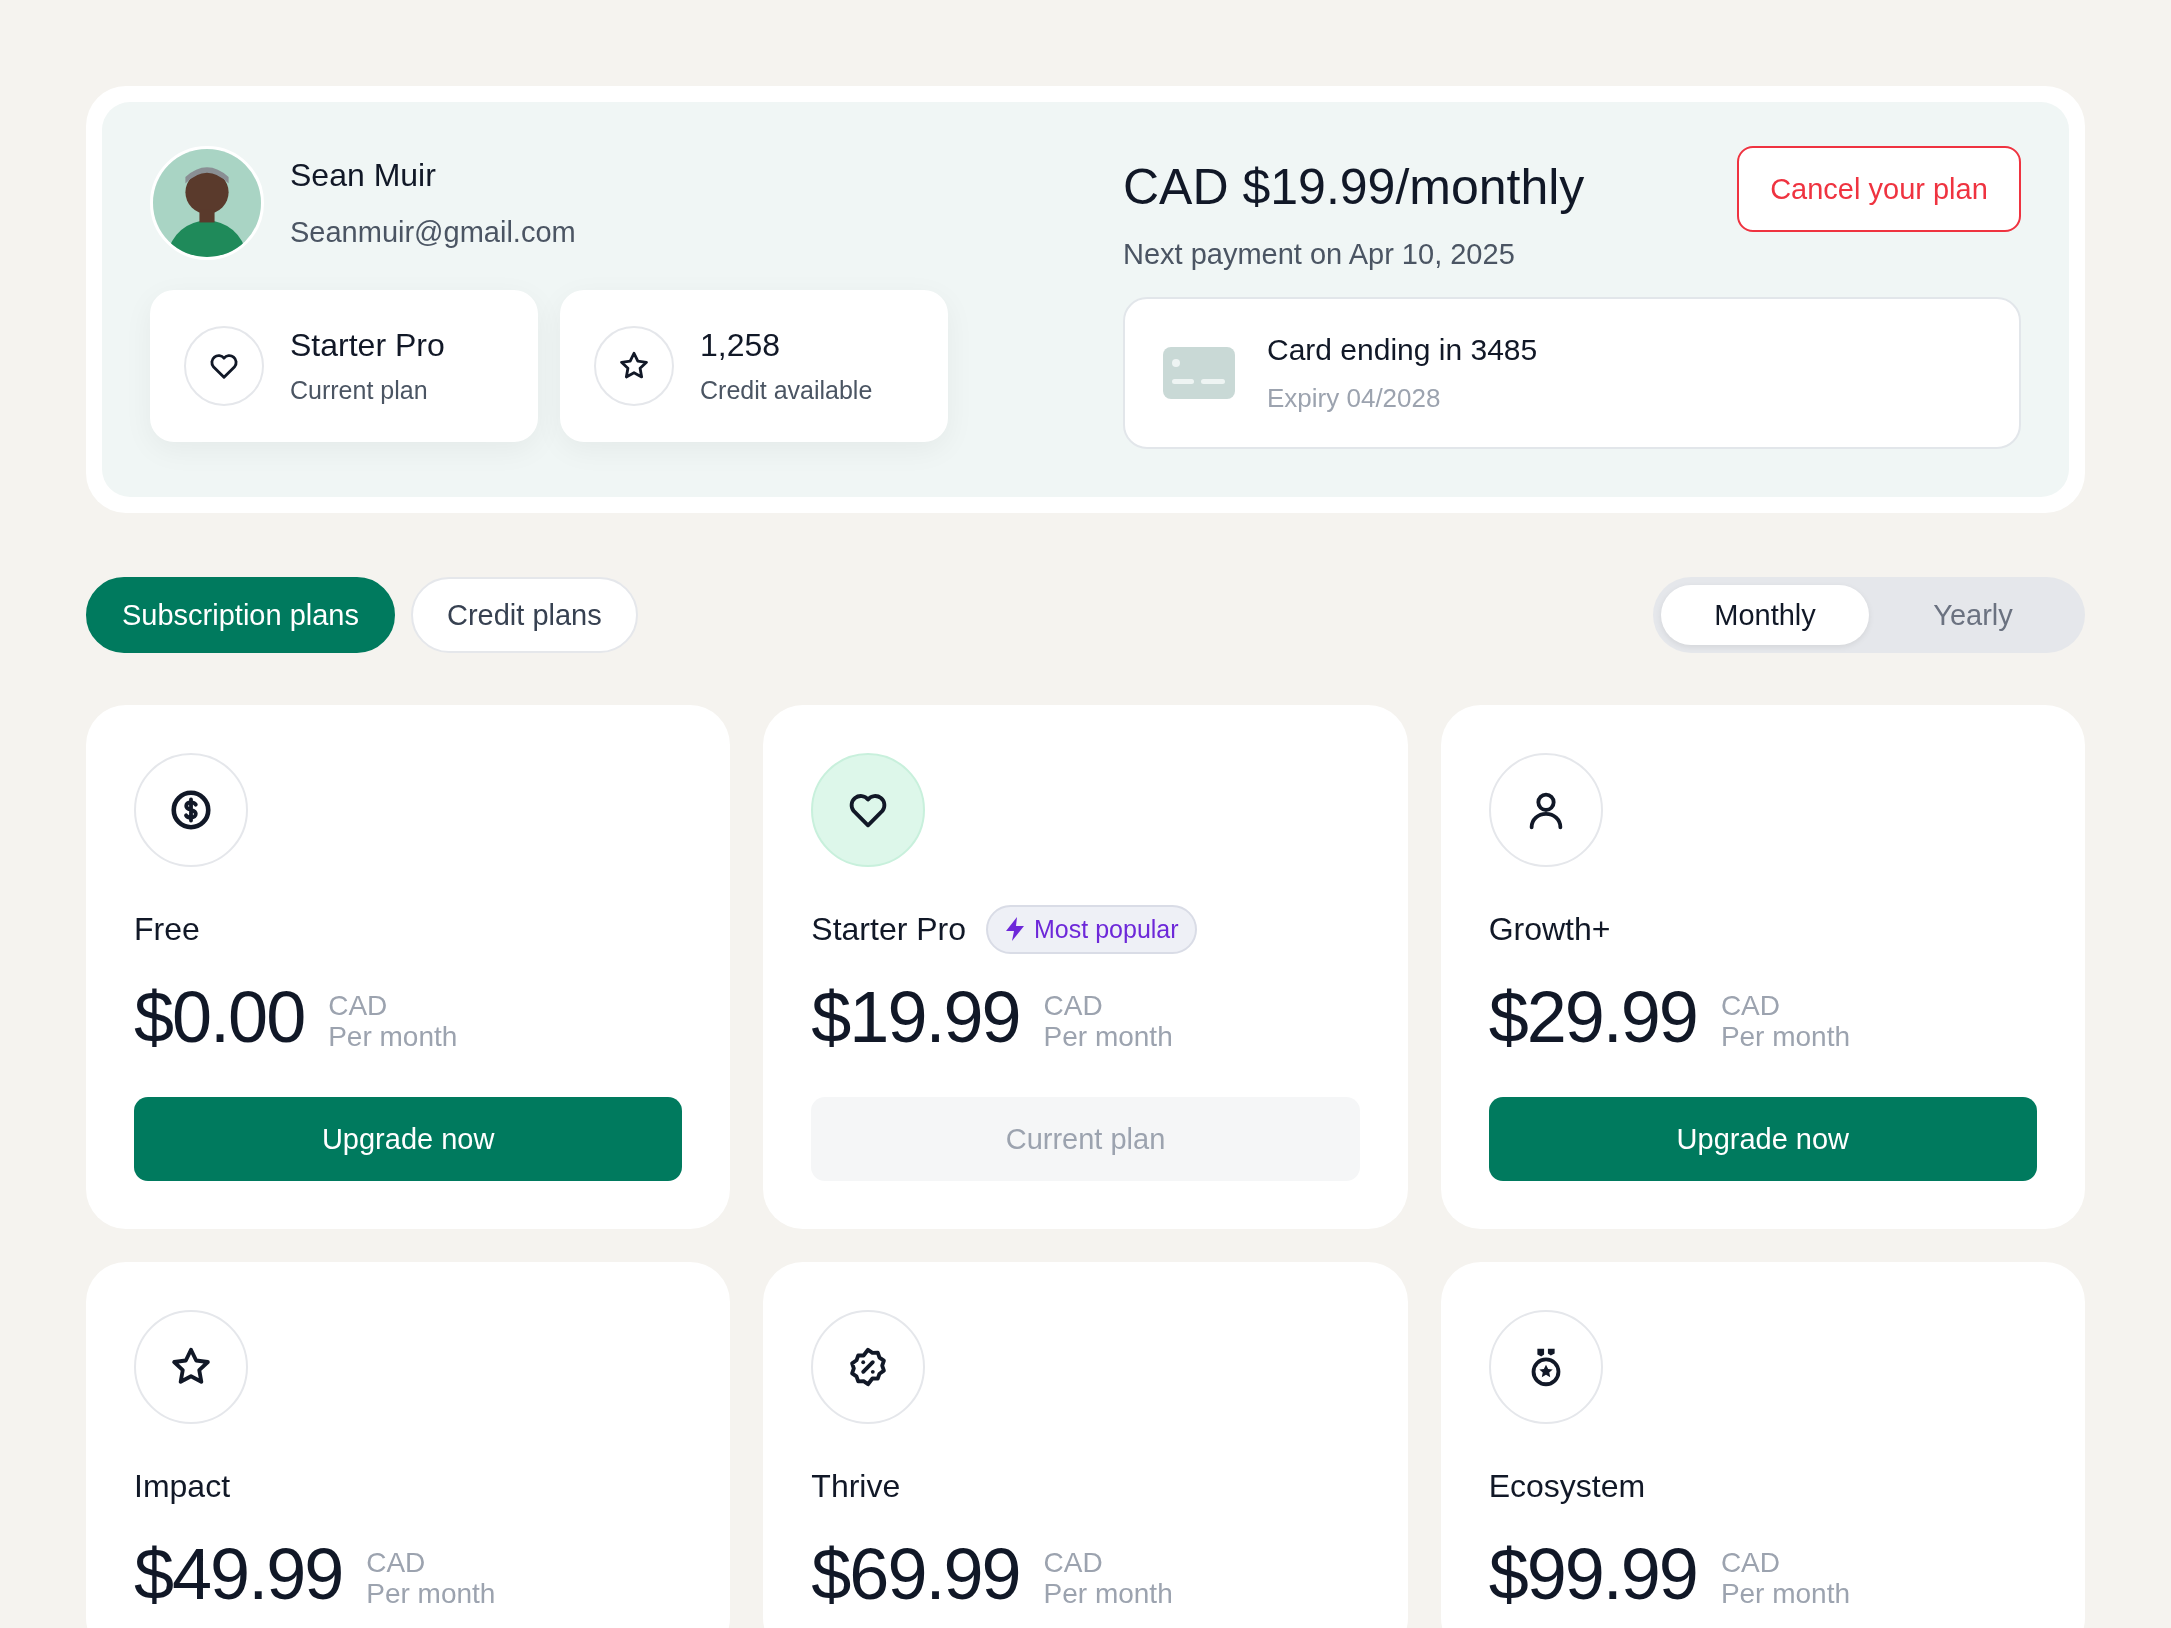 The width and height of the screenshot is (2171, 1628). What do you see at coordinates (1106, 929) in the screenshot?
I see `badge-label: Most popular` at bounding box center [1106, 929].